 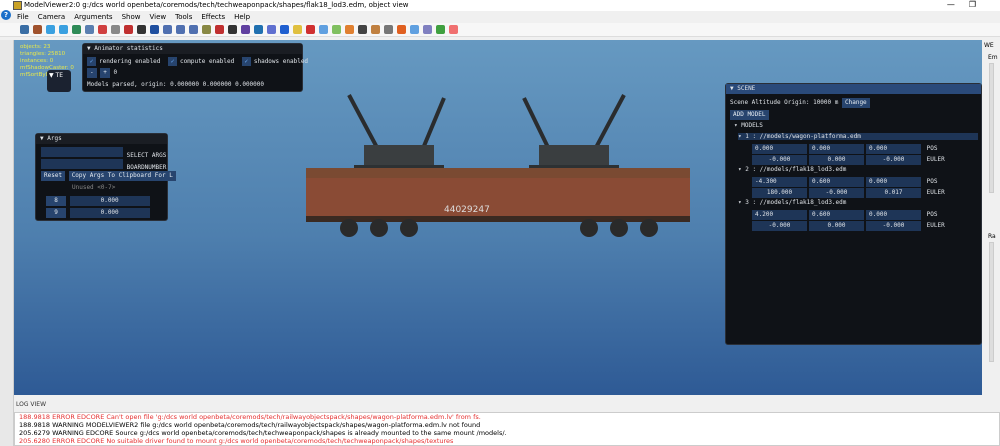 I want to click on model-tree-node: ▾ 3 : //models/flak18_lod3.edm, so click(x=792, y=202).